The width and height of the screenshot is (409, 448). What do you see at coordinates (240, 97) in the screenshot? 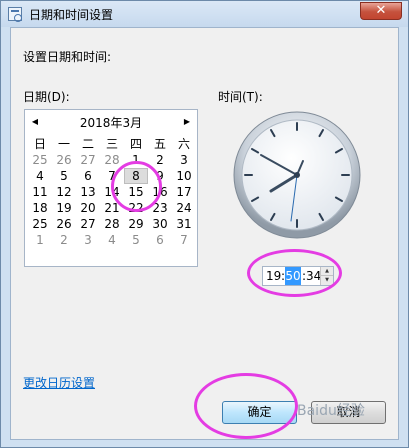
I see `time-label: 时间(T):` at bounding box center [240, 97].